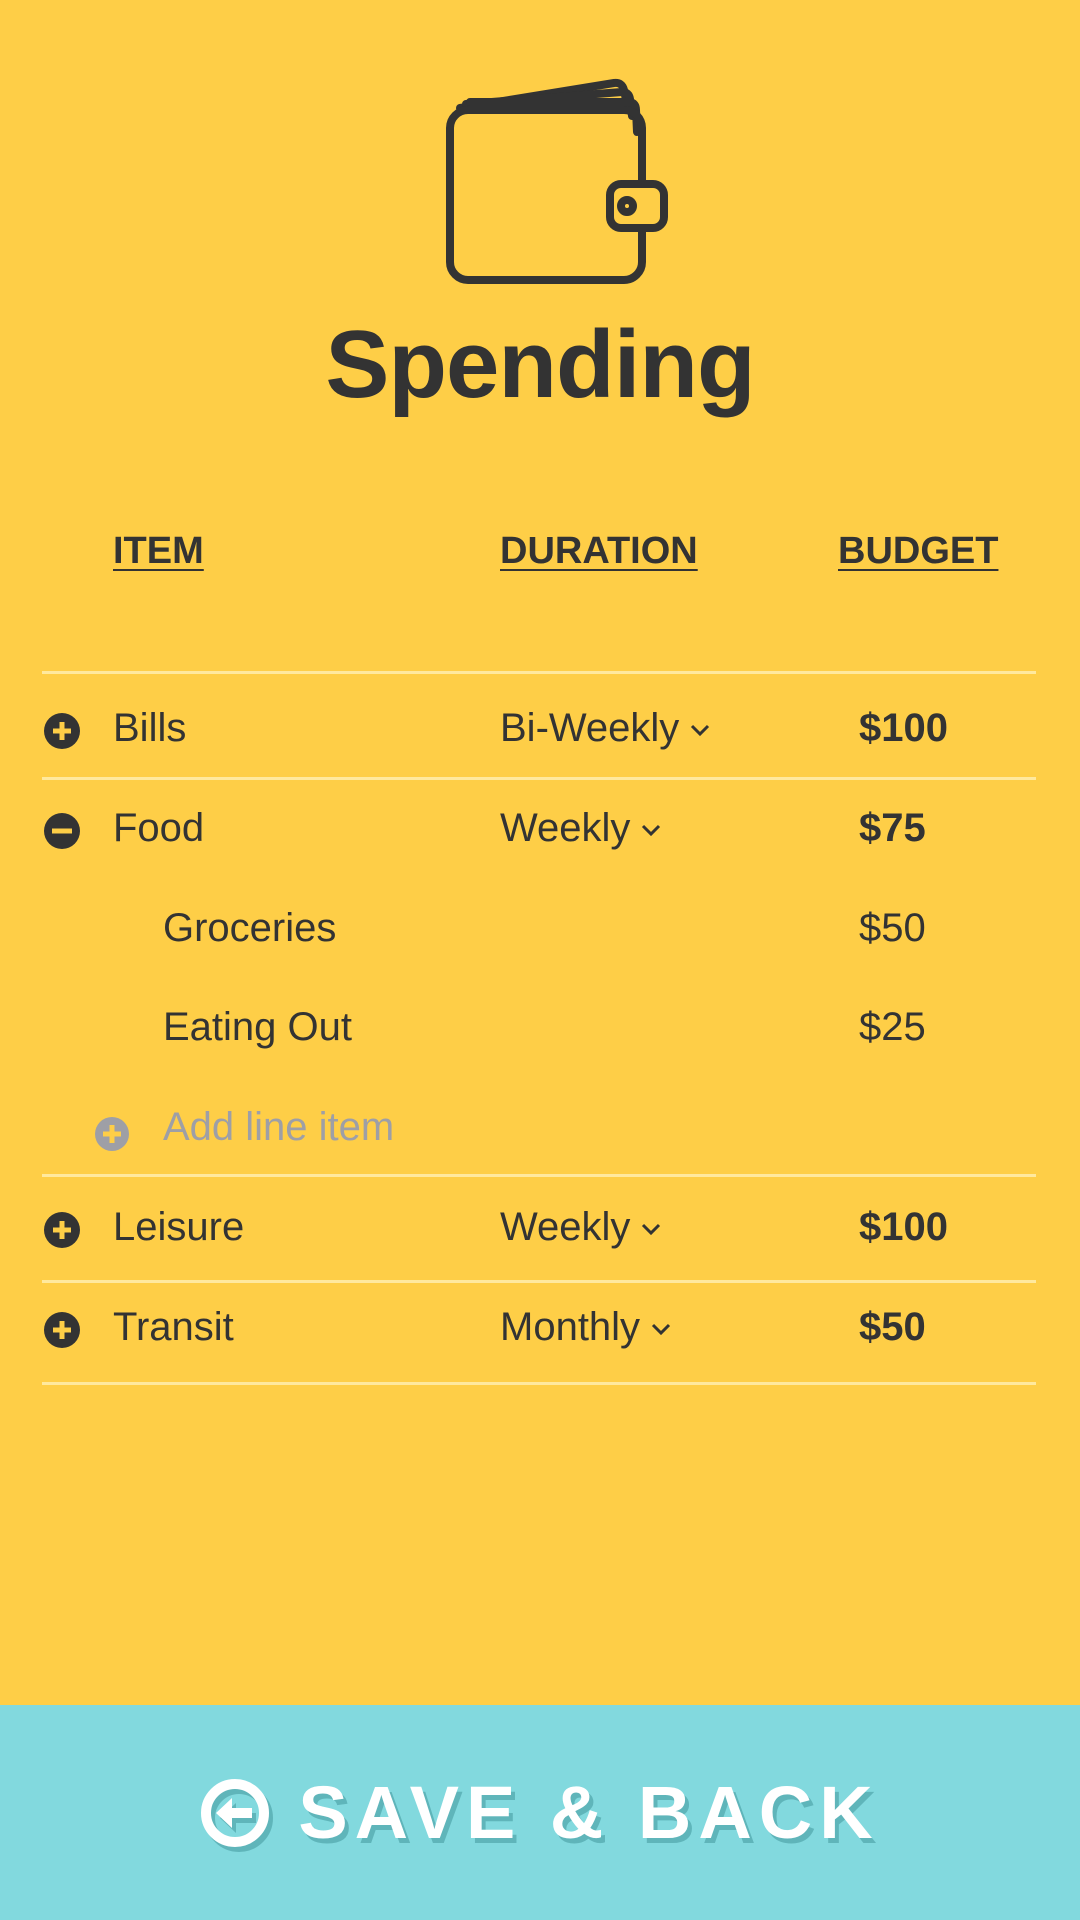  What do you see at coordinates (540, 1029) in the screenshot?
I see `subitem-row-eating-out: Eating Out $25` at bounding box center [540, 1029].